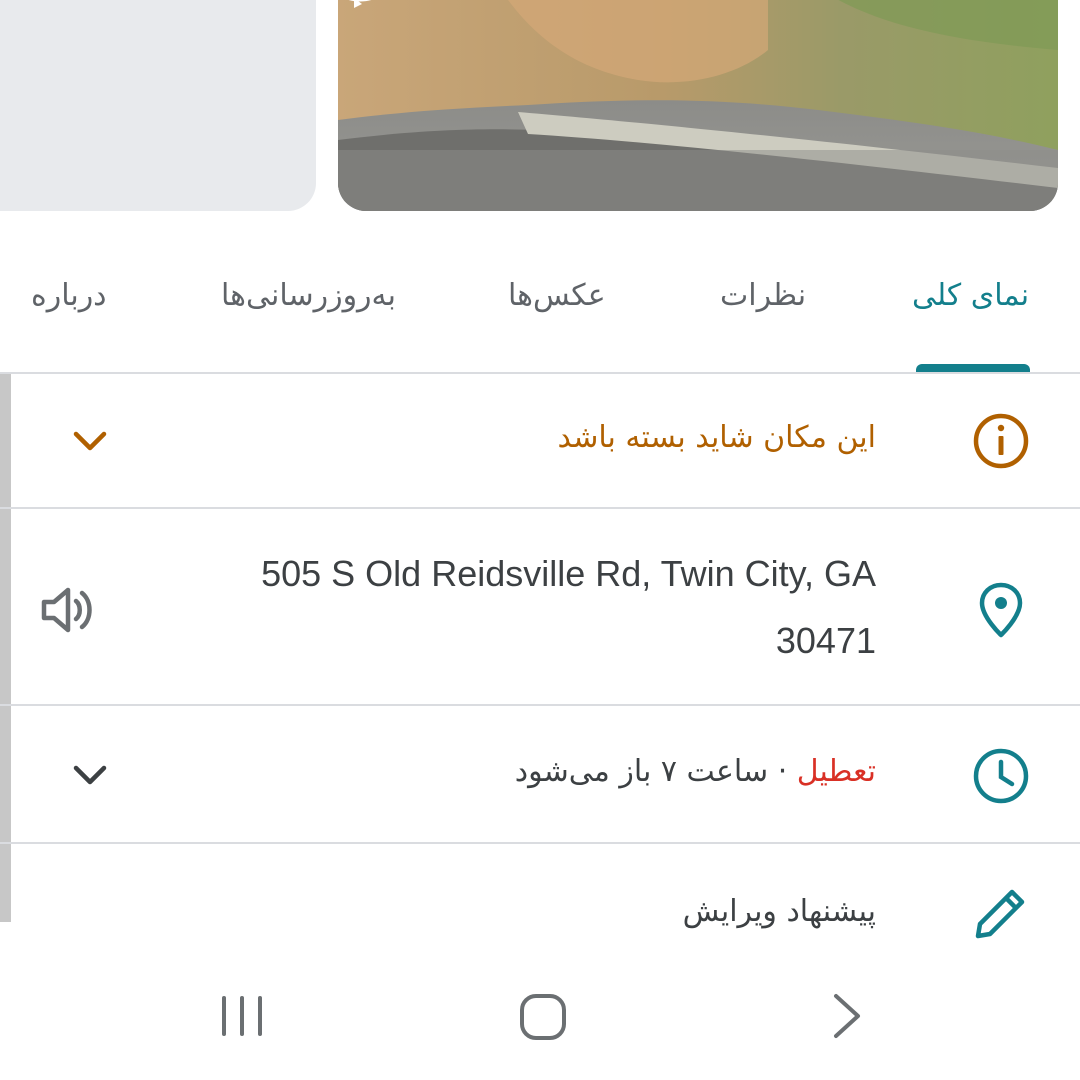  I want to click on hours-text: تعطیل · ساعت ۷ باز می‌شود, so click(695, 771).